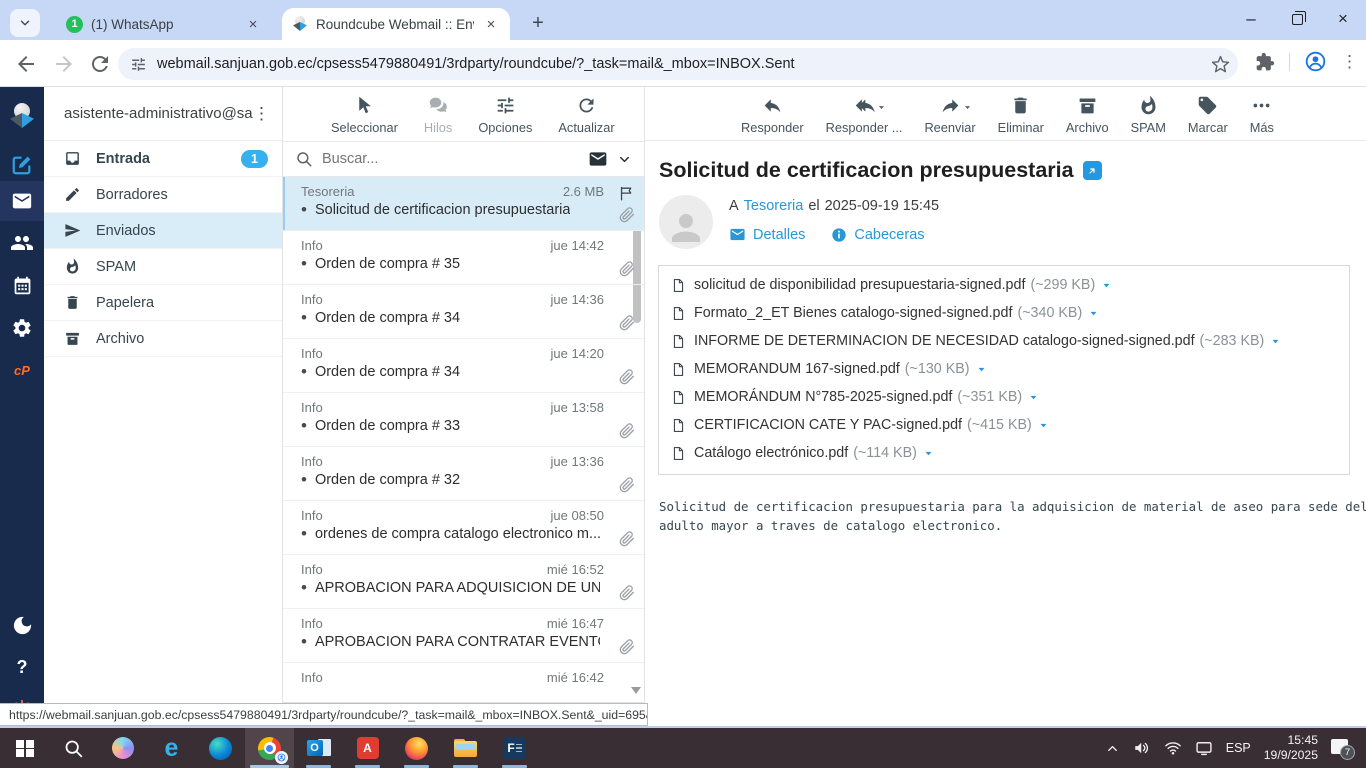  What do you see at coordinates (100, 64) in the screenshot?
I see `reload-button` at bounding box center [100, 64].